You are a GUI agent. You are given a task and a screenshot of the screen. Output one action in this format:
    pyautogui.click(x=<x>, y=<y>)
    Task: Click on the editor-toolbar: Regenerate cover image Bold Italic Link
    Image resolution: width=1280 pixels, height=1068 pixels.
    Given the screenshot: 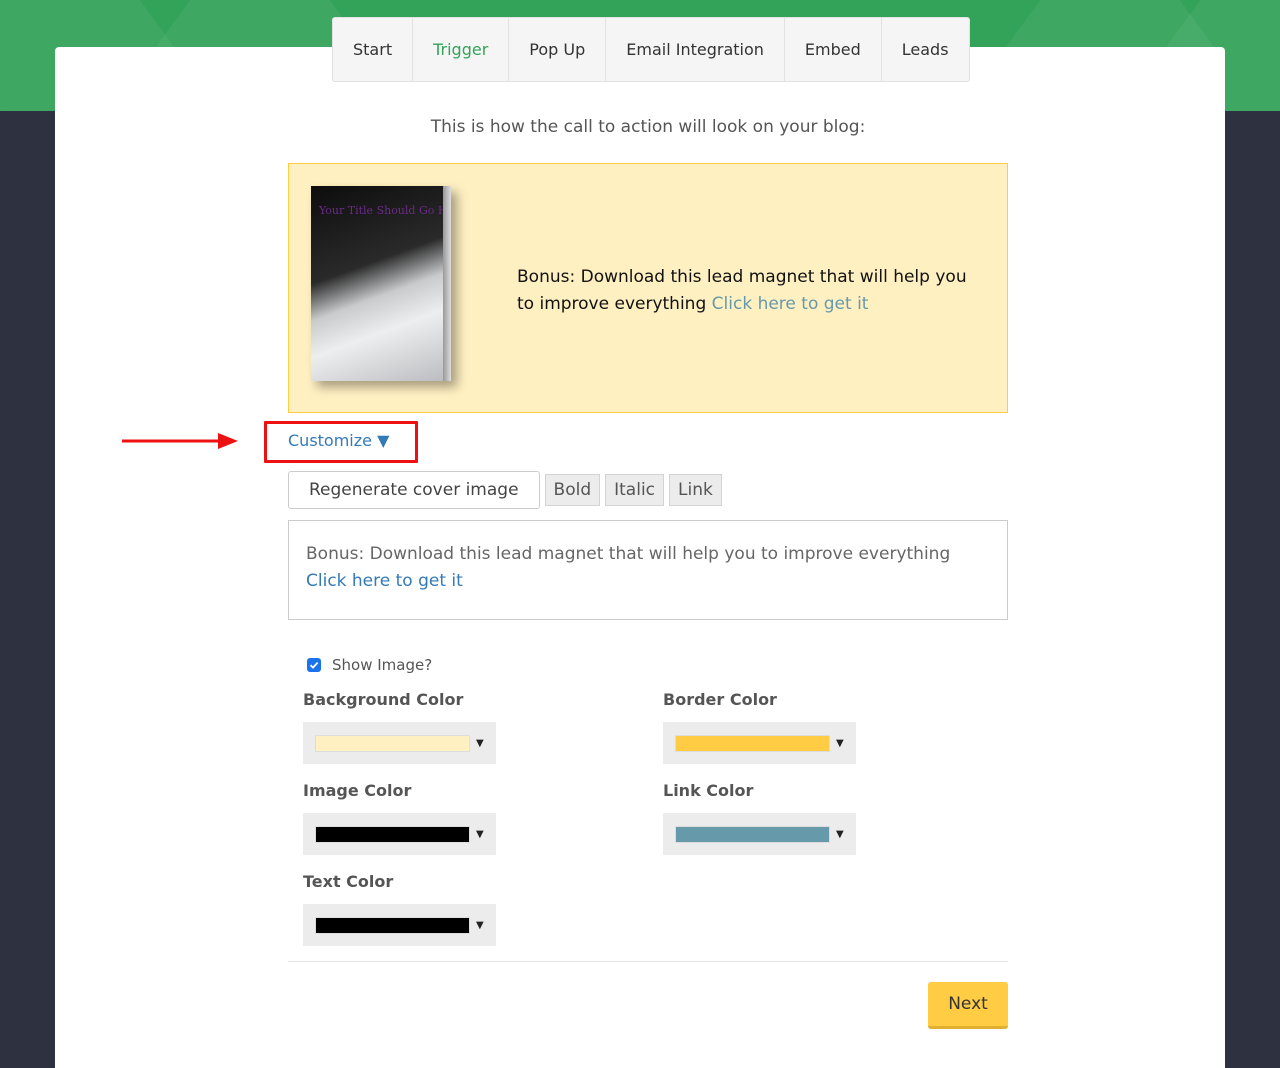 What is the action you would take?
    pyautogui.click(x=505, y=490)
    